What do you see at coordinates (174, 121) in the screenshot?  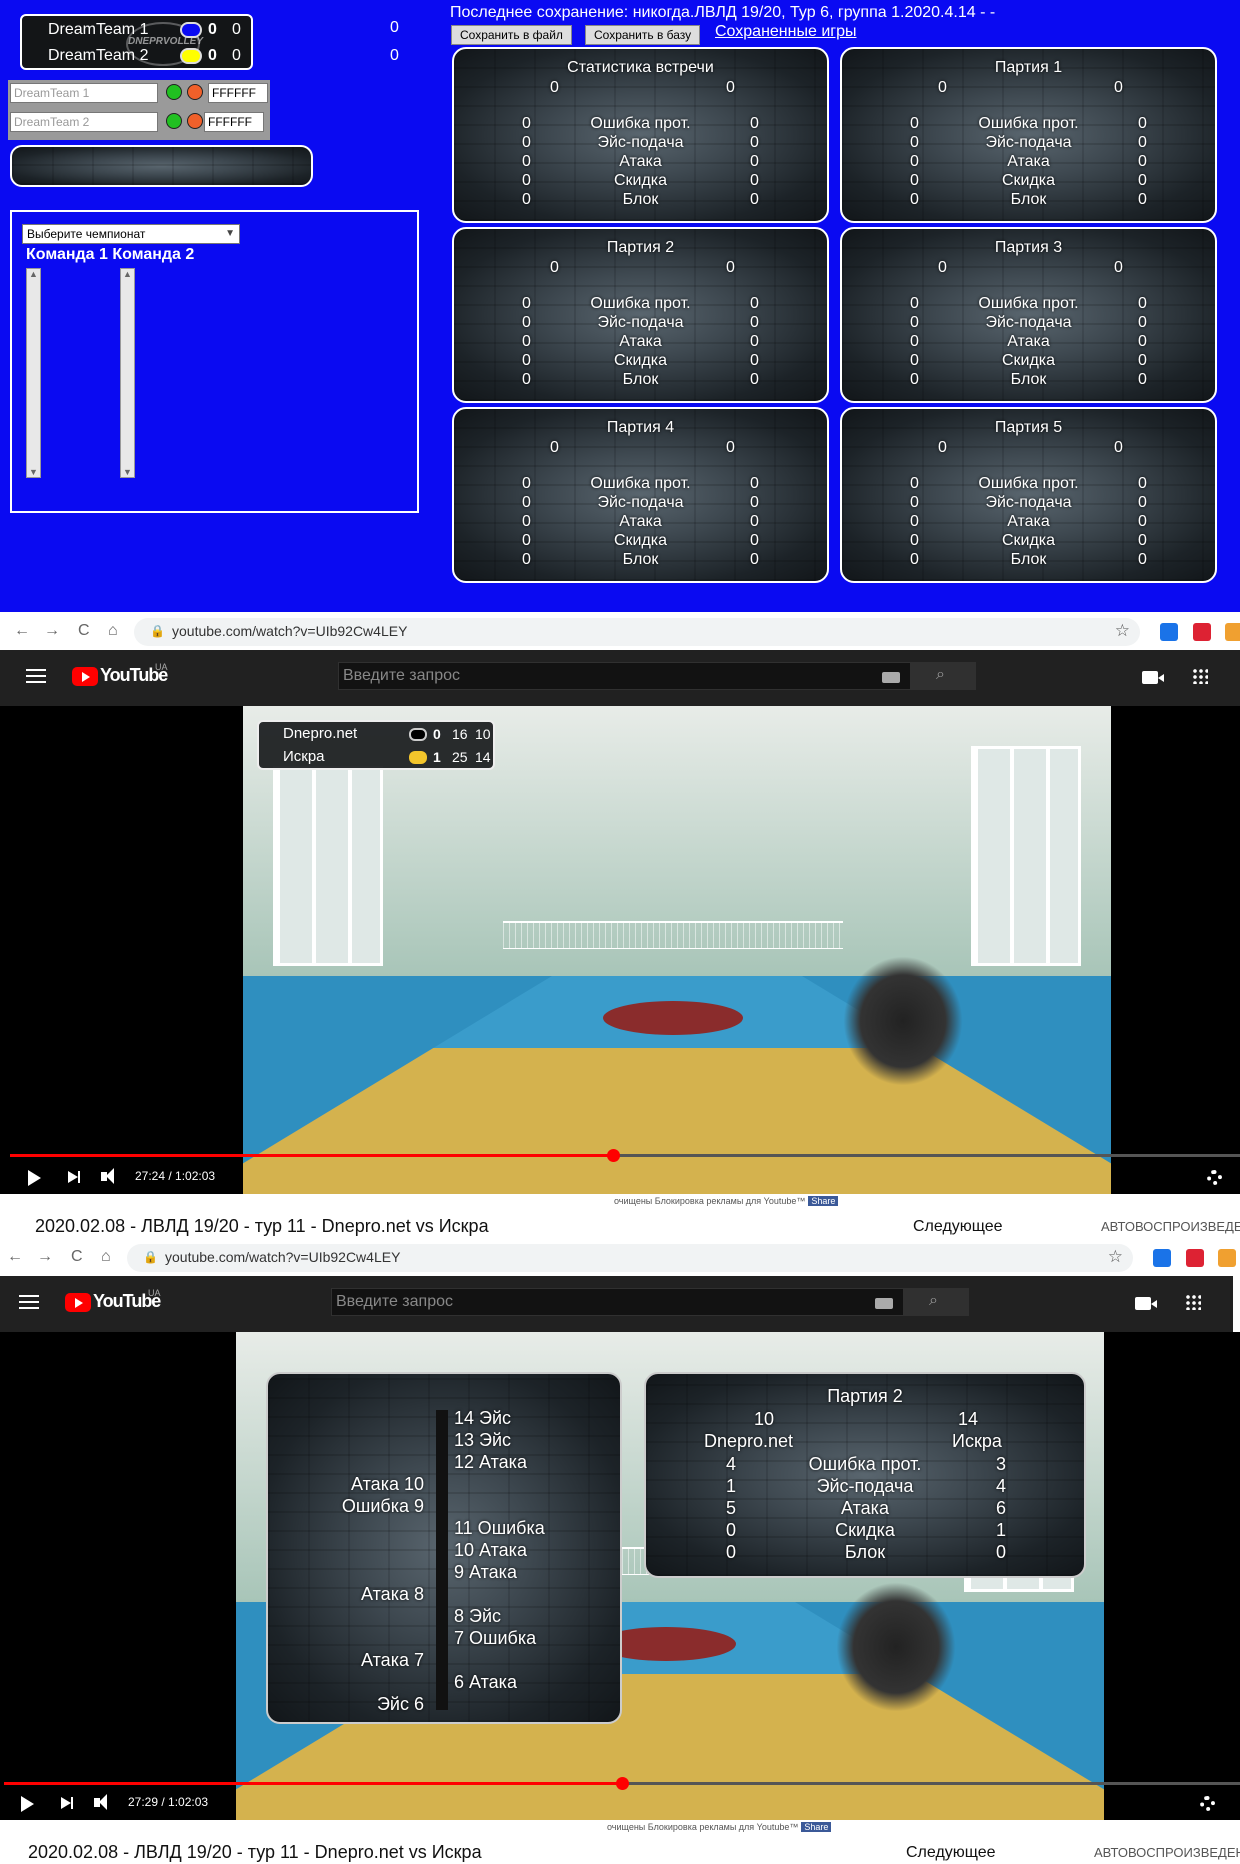 I see `team2-green-color-button` at bounding box center [174, 121].